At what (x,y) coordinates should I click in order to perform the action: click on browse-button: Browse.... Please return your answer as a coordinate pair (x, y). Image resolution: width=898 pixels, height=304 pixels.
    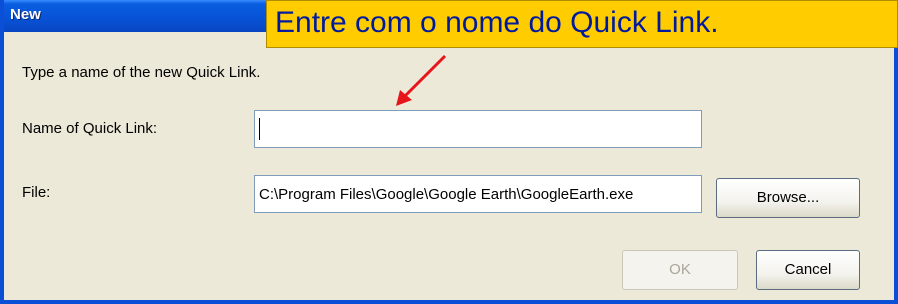
    Looking at the image, I should click on (788, 198).